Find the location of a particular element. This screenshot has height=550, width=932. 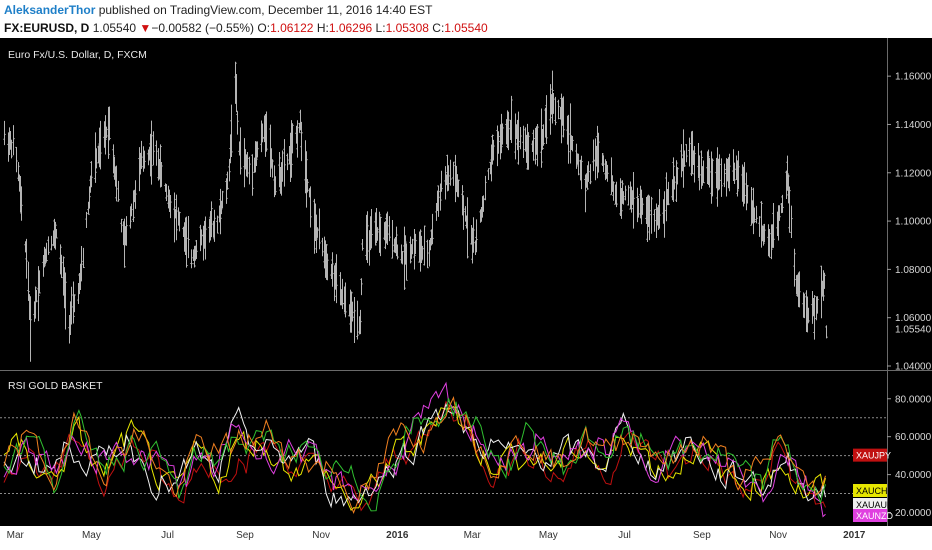

series-badge-label: XAUJPY is located at coordinates (873, 456).